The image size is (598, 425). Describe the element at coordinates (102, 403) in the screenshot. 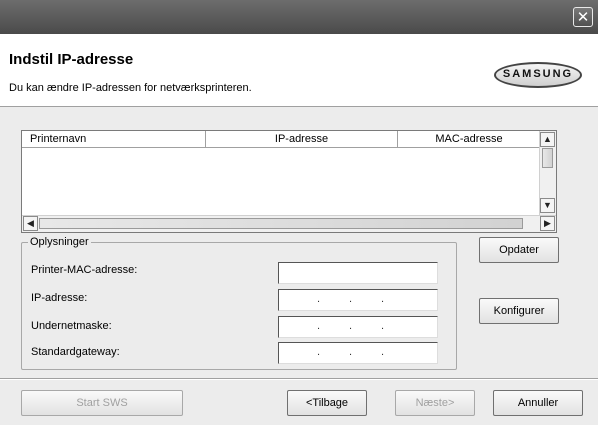

I see `start-sws-button: Start SWS` at that location.